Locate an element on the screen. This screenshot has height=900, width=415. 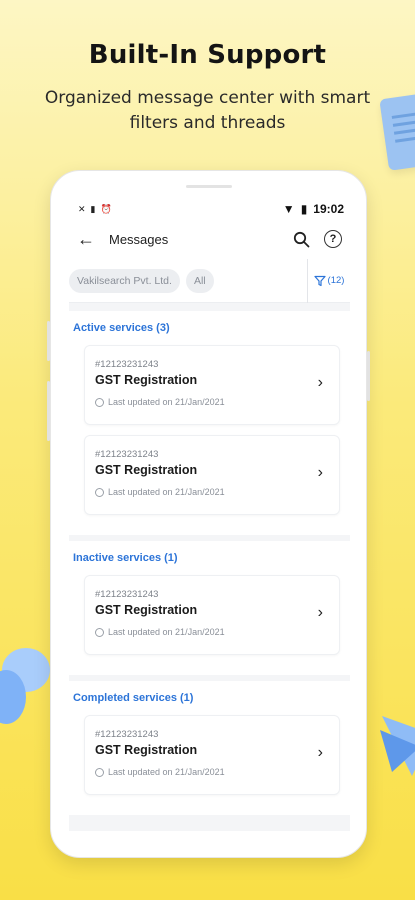
app-bar: ← Messages ? is located at coordinates (209, 239).